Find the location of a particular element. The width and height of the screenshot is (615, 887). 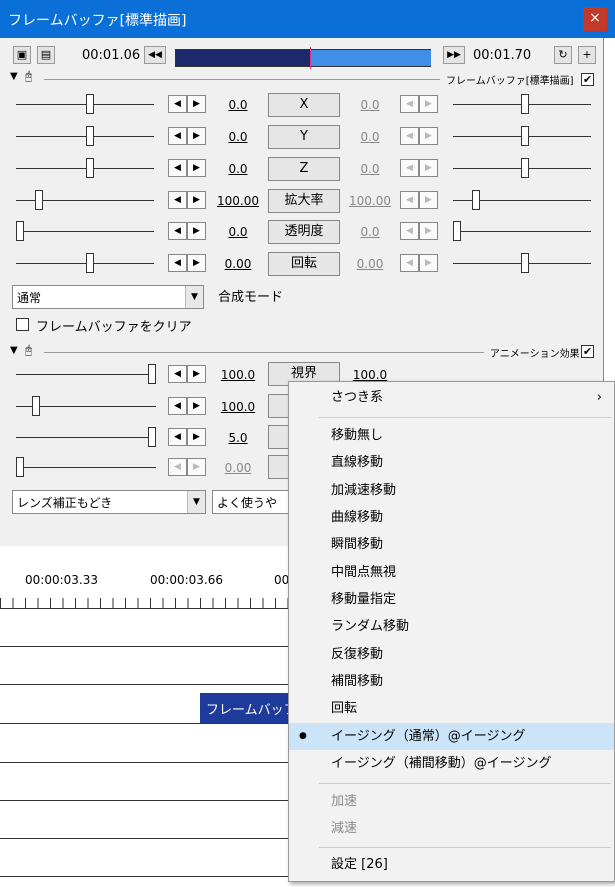

clear-buffer-checkbox is located at coordinates (22, 324).